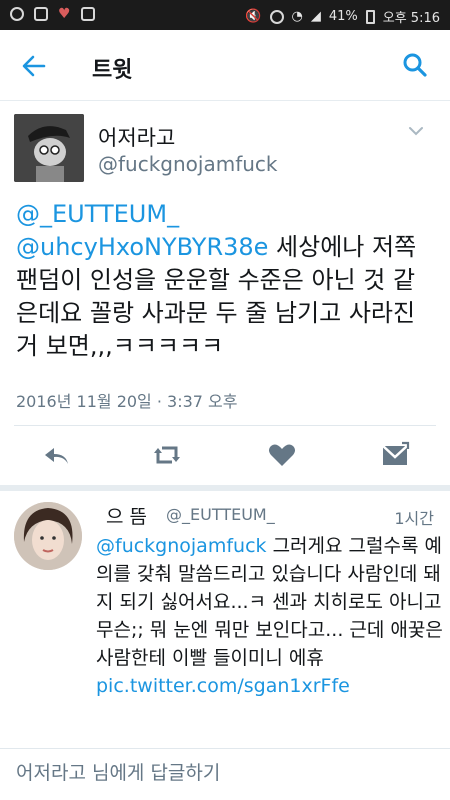 This screenshot has height=800, width=450. What do you see at coordinates (118, 771) in the screenshot?
I see `reply-compose-field: 어저라고 님에게 답글하기` at bounding box center [118, 771].